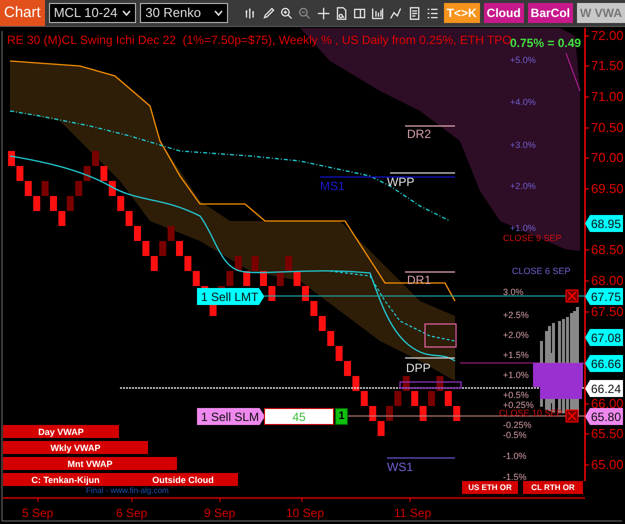 The width and height of the screenshot is (625, 524). Describe the element at coordinates (541, 271) in the screenshot. I see `close-label: CLOSE 6 SEP` at that location.